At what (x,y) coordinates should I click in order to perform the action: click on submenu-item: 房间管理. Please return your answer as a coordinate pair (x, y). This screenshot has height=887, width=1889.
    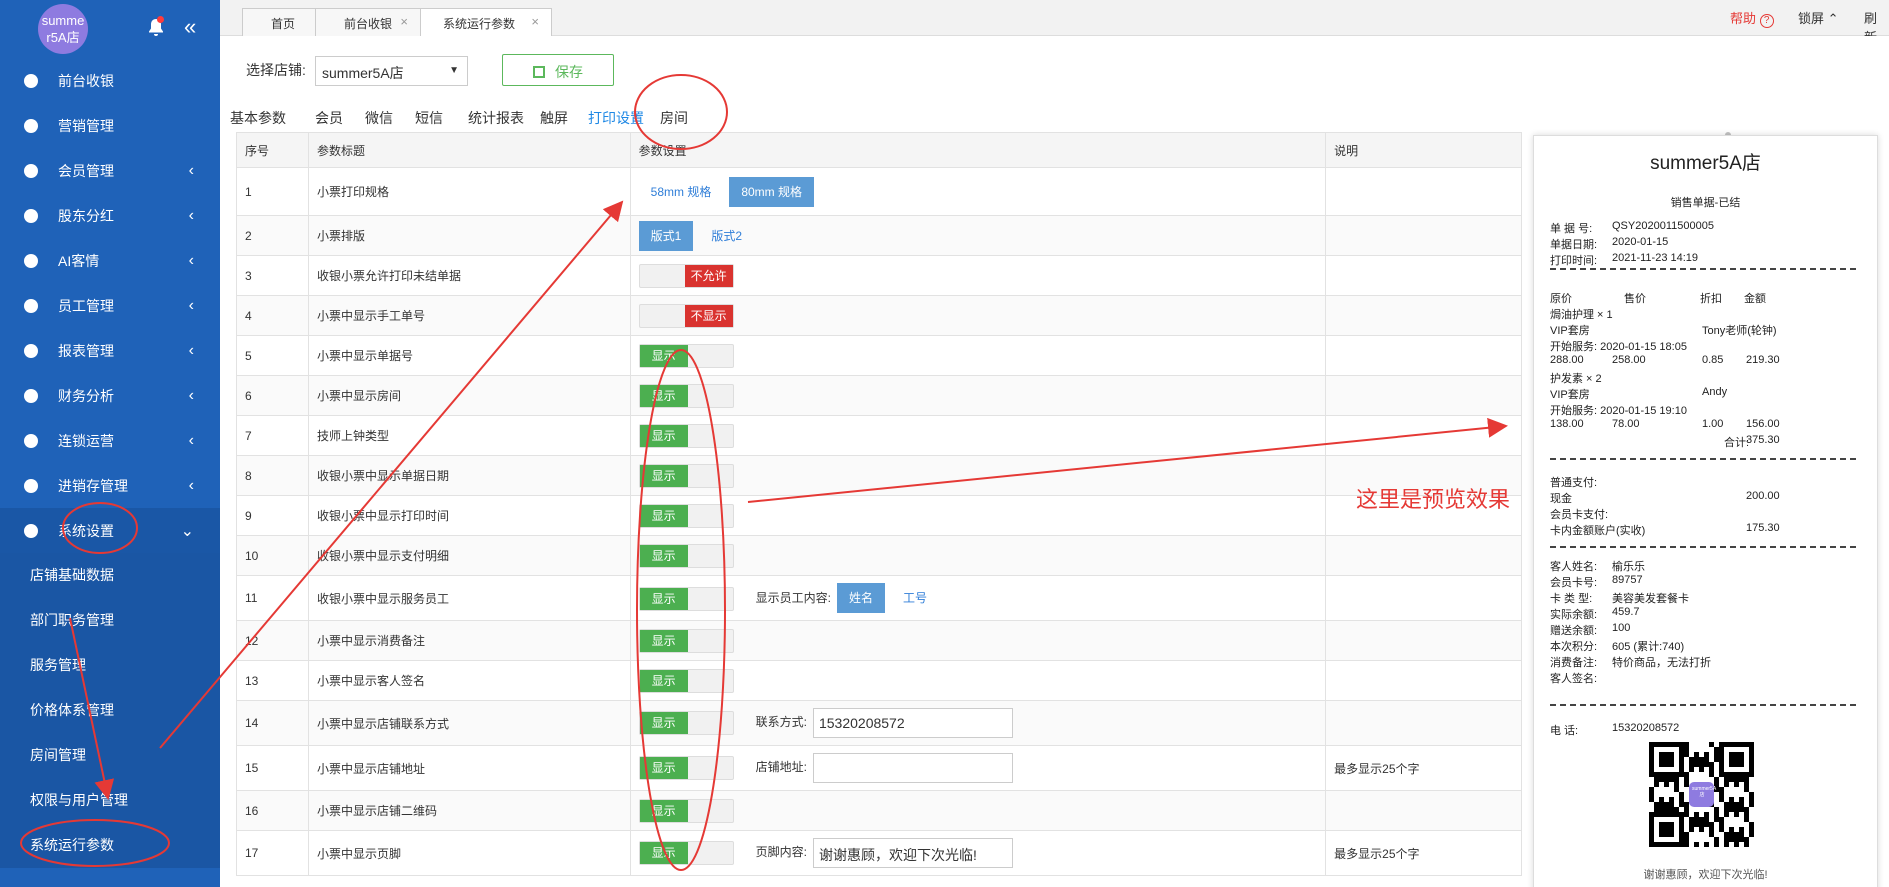
    Looking at the image, I should click on (110, 755).